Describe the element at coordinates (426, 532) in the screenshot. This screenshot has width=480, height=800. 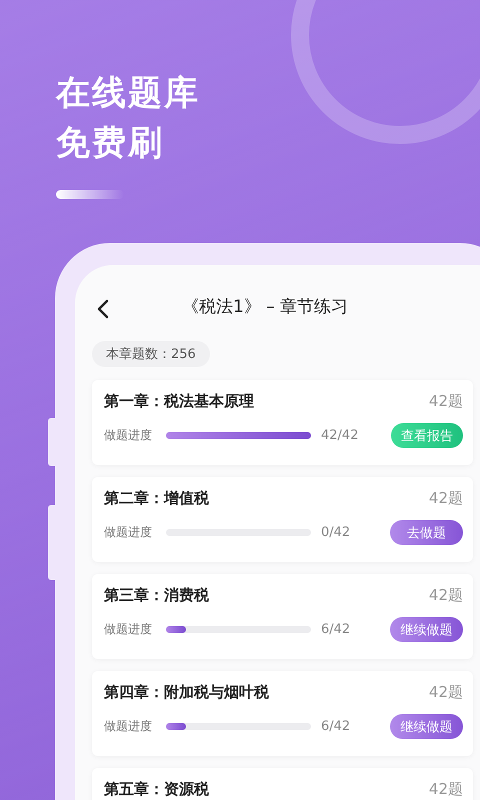
I see `chapter-action-button: 去做题` at that location.